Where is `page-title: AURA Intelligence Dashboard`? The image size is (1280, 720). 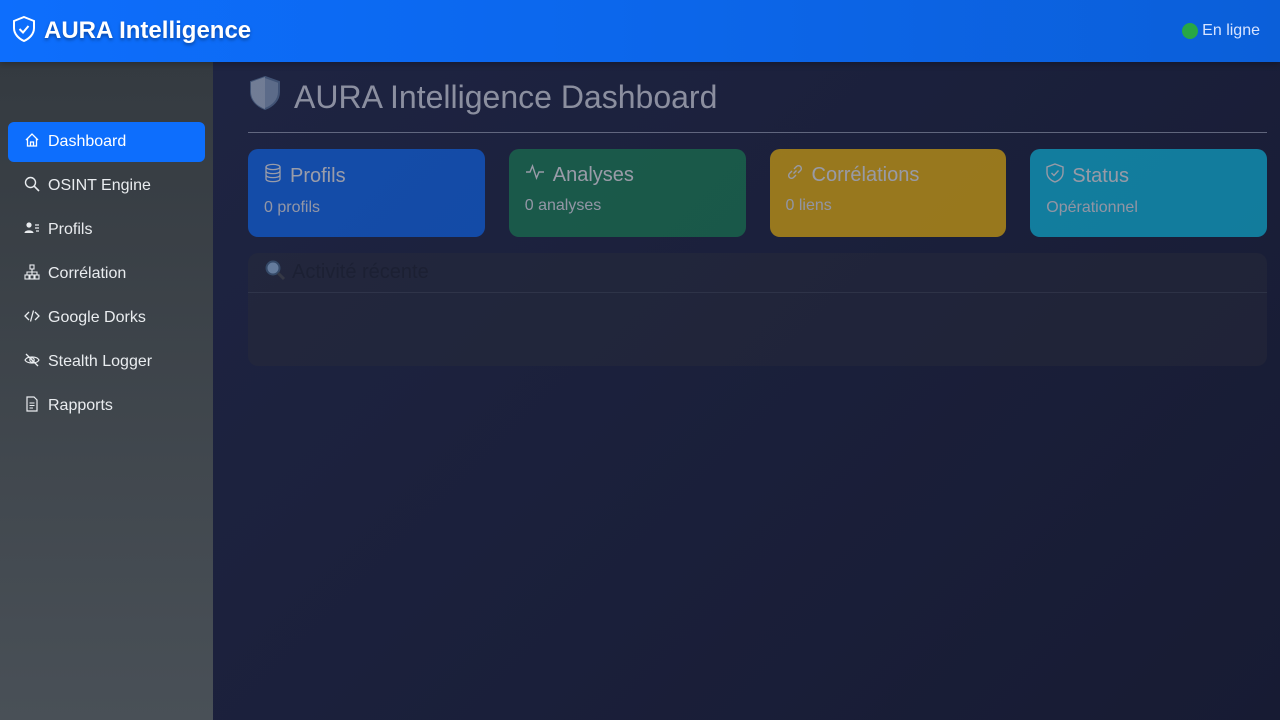
page-title: AURA Intelligence Dashboard is located at coordinates (757, 97).